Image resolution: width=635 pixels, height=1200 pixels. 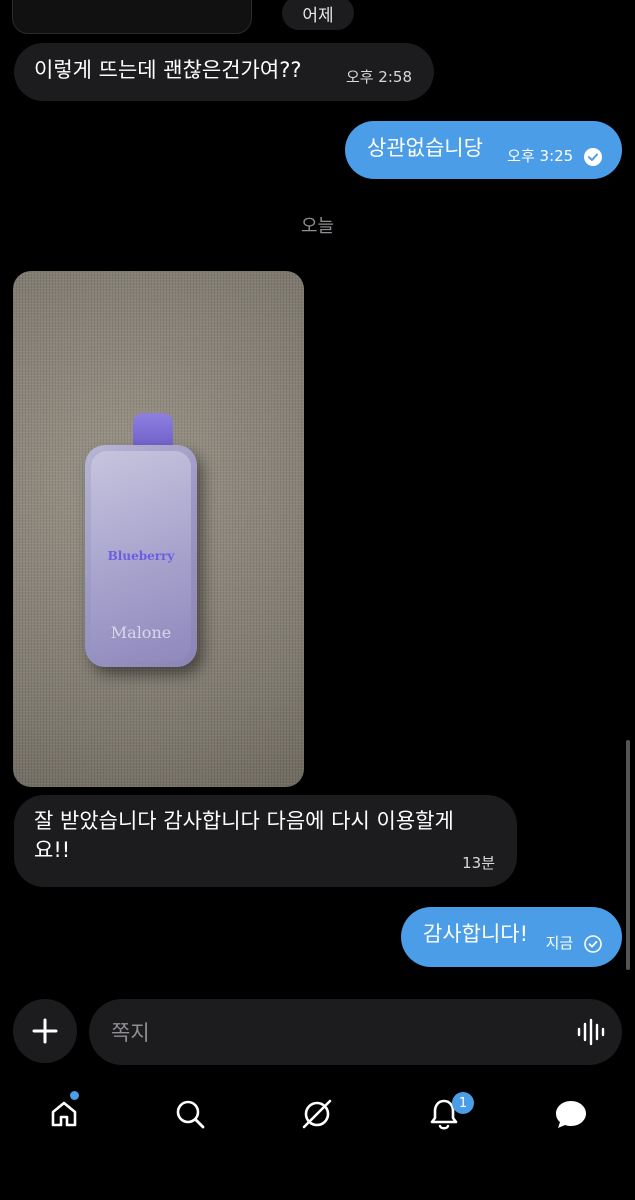 I want to click on message-outgoing: 상관없습니당 오후 3:25, so click(x=483, y=150).